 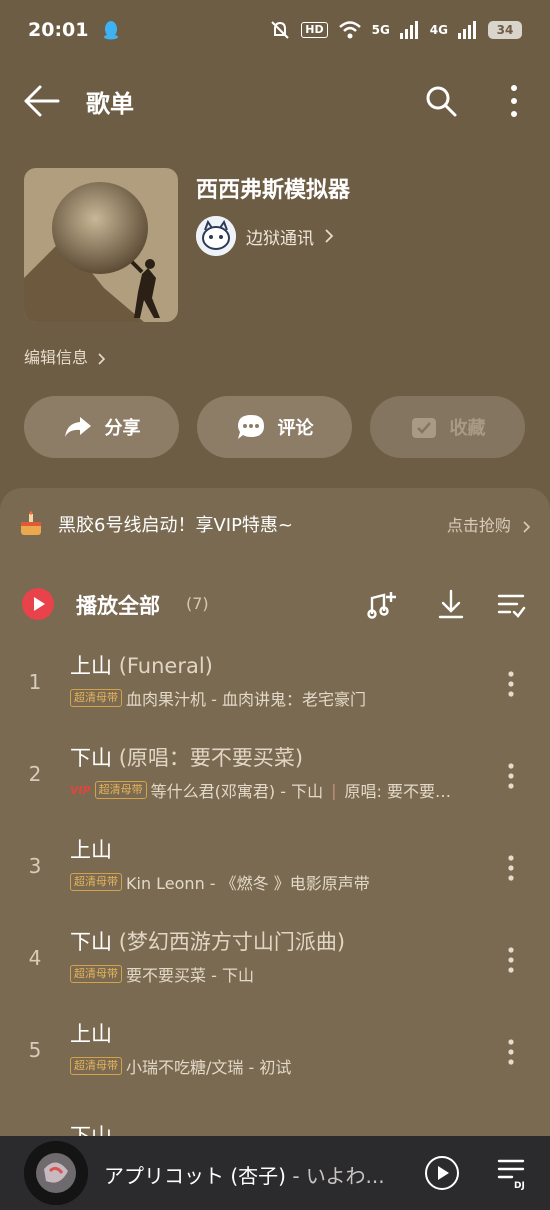 I want to click on song-row: 1 上山 (Funeral) 超清母带 血肉果汁机 - 血肉讲鬼：老宅豪门, so click(x=275, y=686).